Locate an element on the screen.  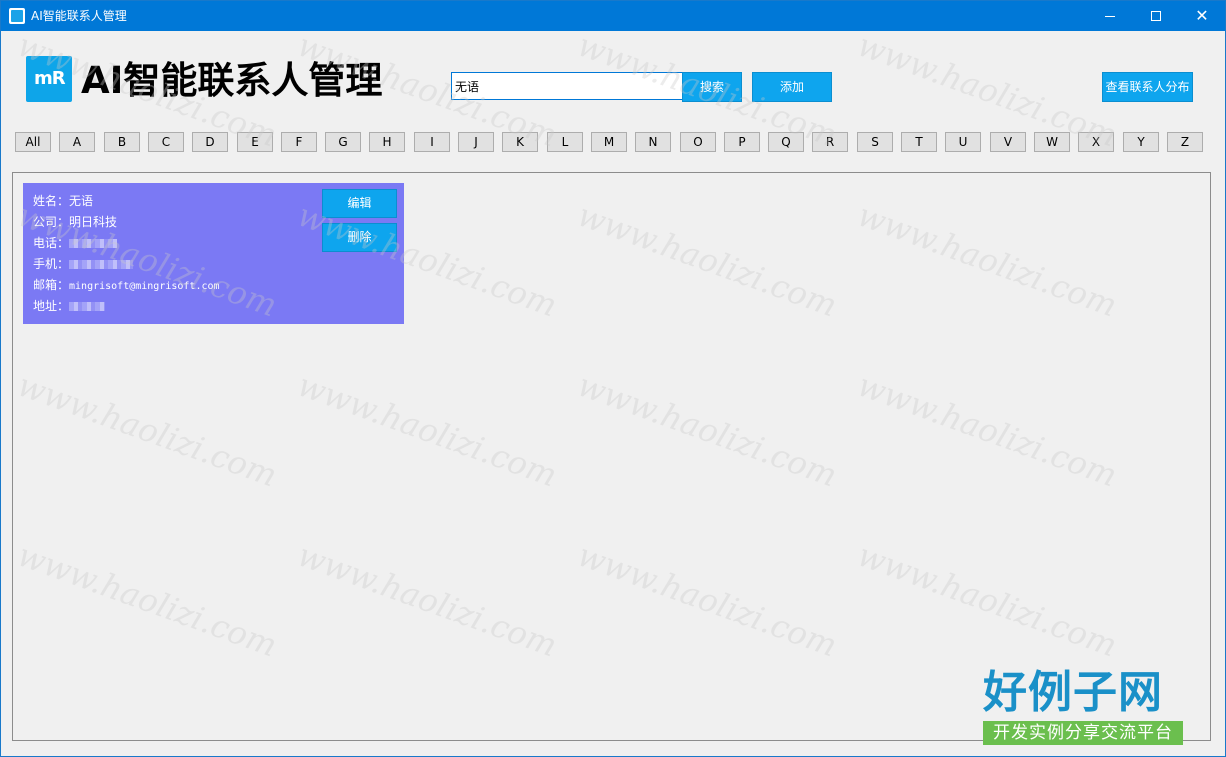
contact-address-row: 地址： is located at coordinates (69, 306).